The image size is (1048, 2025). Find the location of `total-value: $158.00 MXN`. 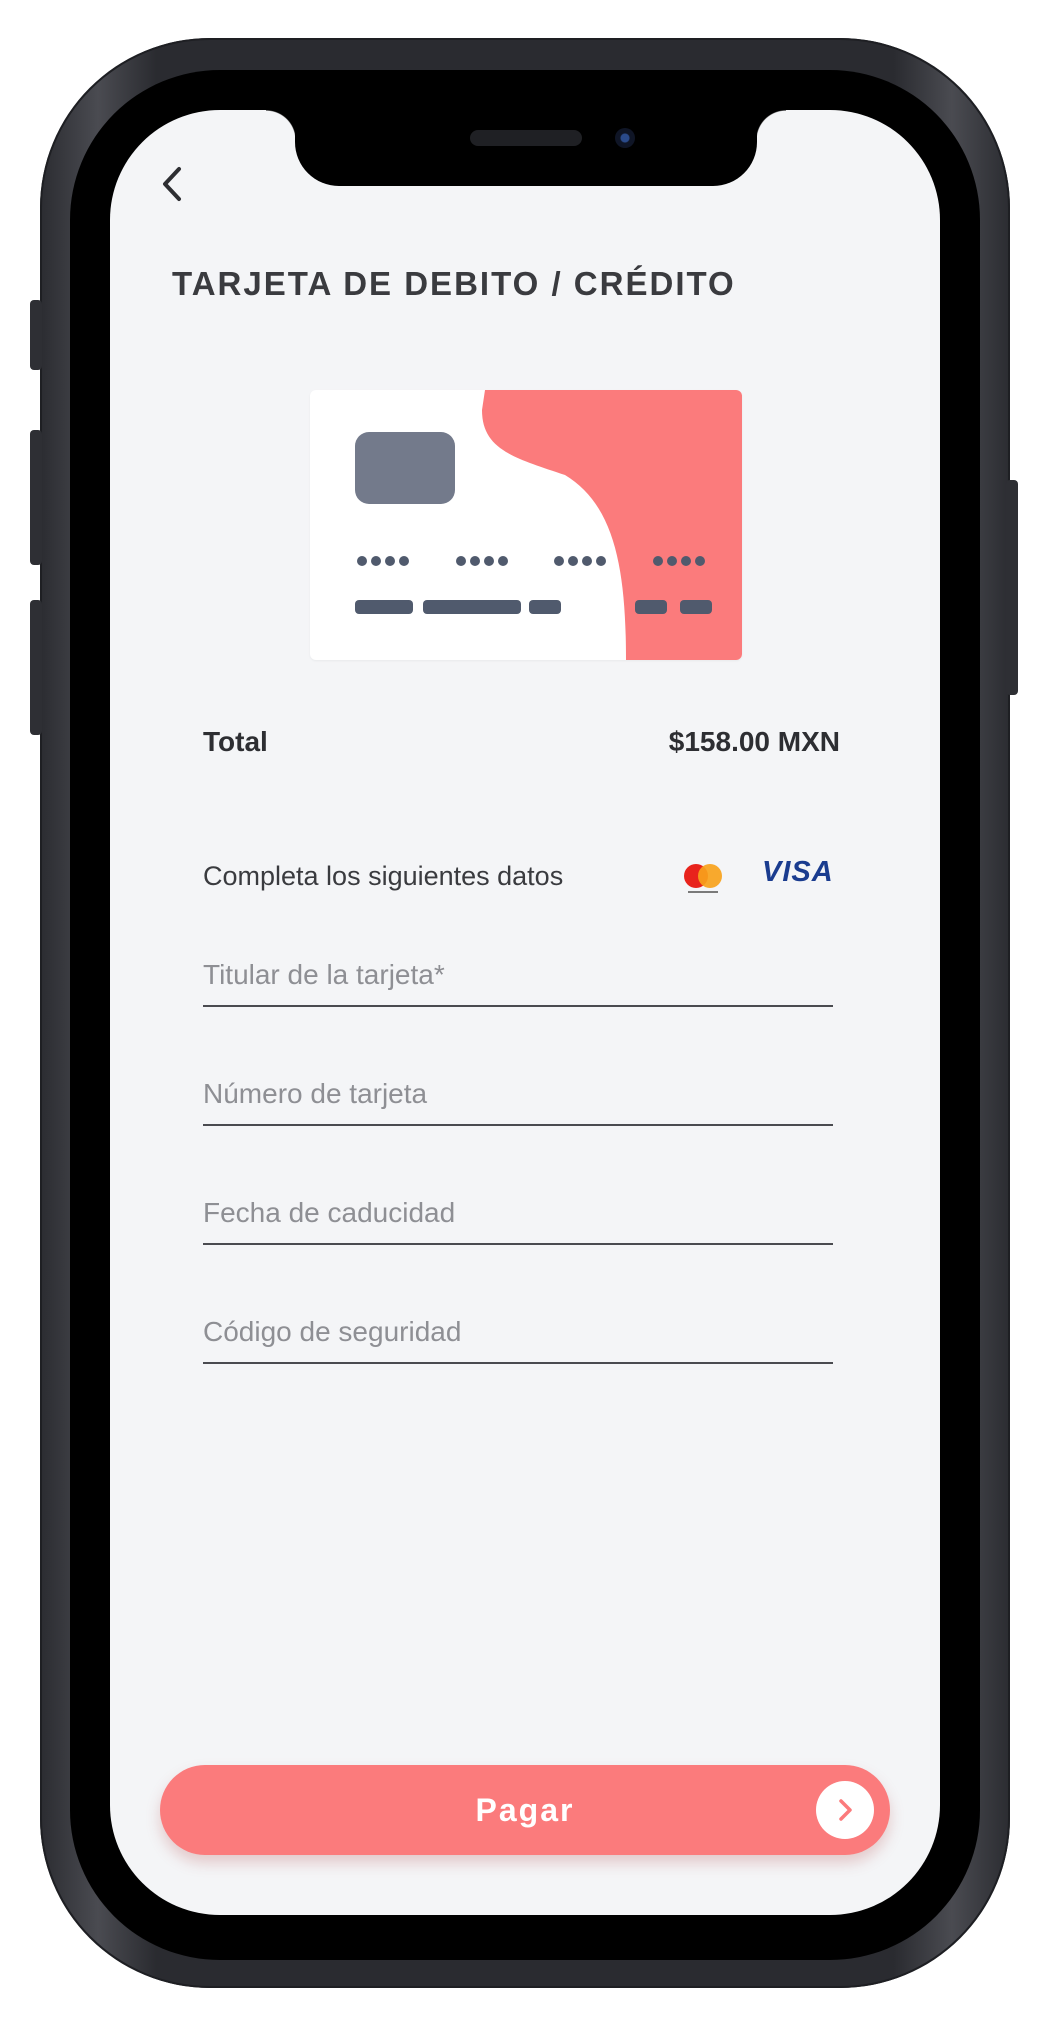

total-value: $158.00 MXN is located at coordinates (754, 741).